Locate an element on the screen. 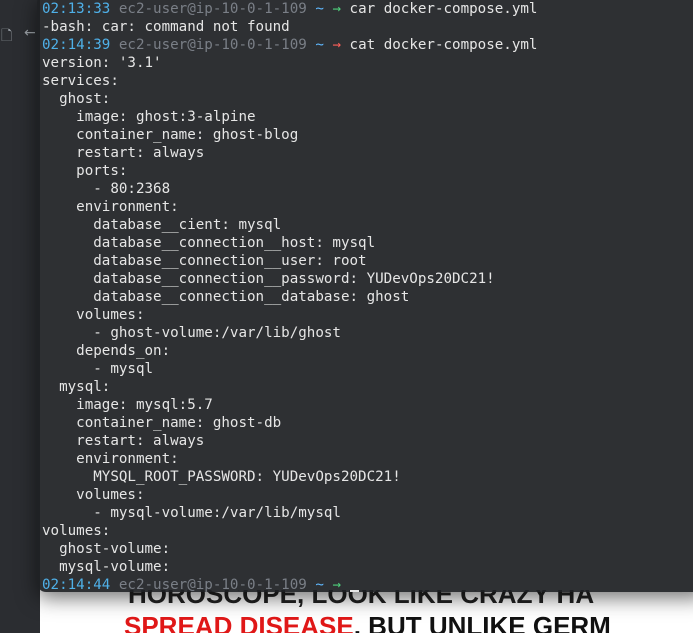  terminal-output-line: -bash: car: command not found is located at coordinates (166, 27).